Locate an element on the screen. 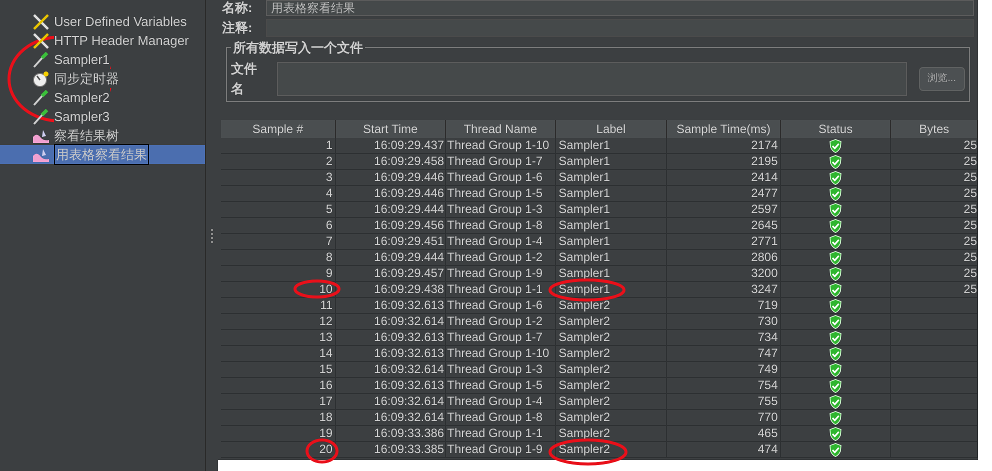  name-field: 用表格察看结果 is located at coordinates (620, 8).